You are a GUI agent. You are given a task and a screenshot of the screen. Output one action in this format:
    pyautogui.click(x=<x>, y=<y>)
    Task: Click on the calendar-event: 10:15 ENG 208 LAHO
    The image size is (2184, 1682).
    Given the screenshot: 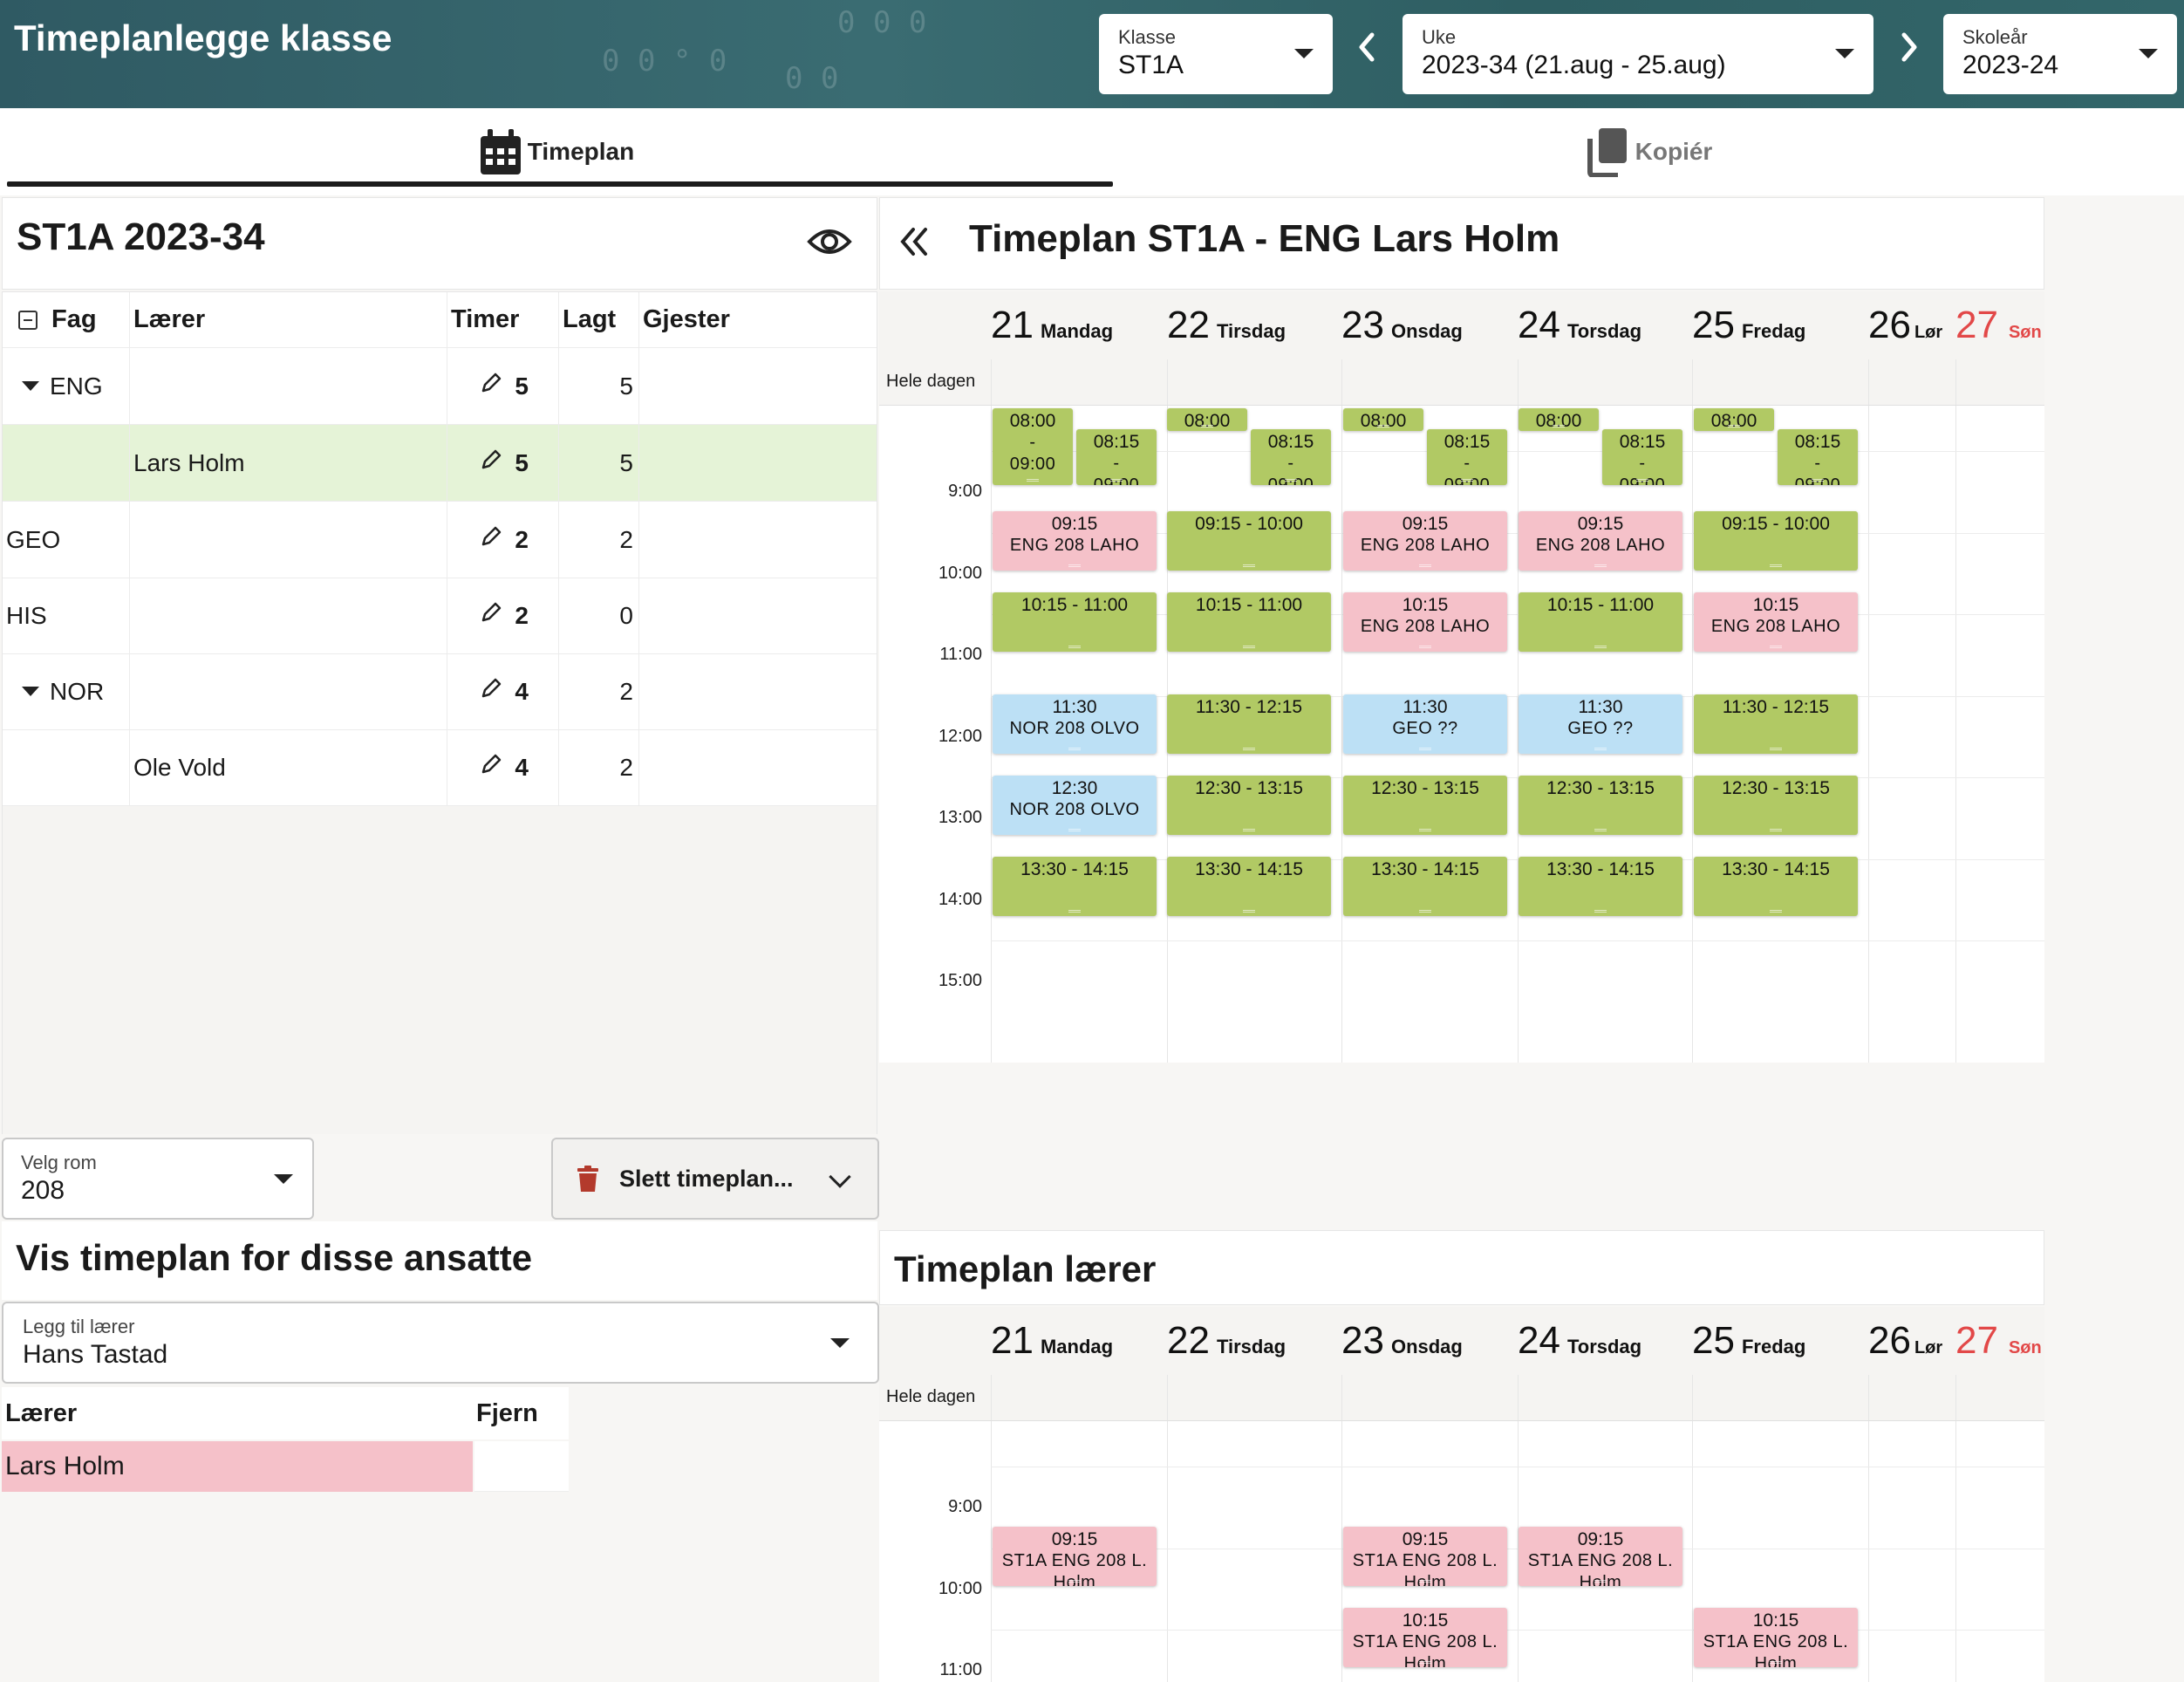 What is the action you would take?
    pyautogui.click(x=1776, y=622)
    